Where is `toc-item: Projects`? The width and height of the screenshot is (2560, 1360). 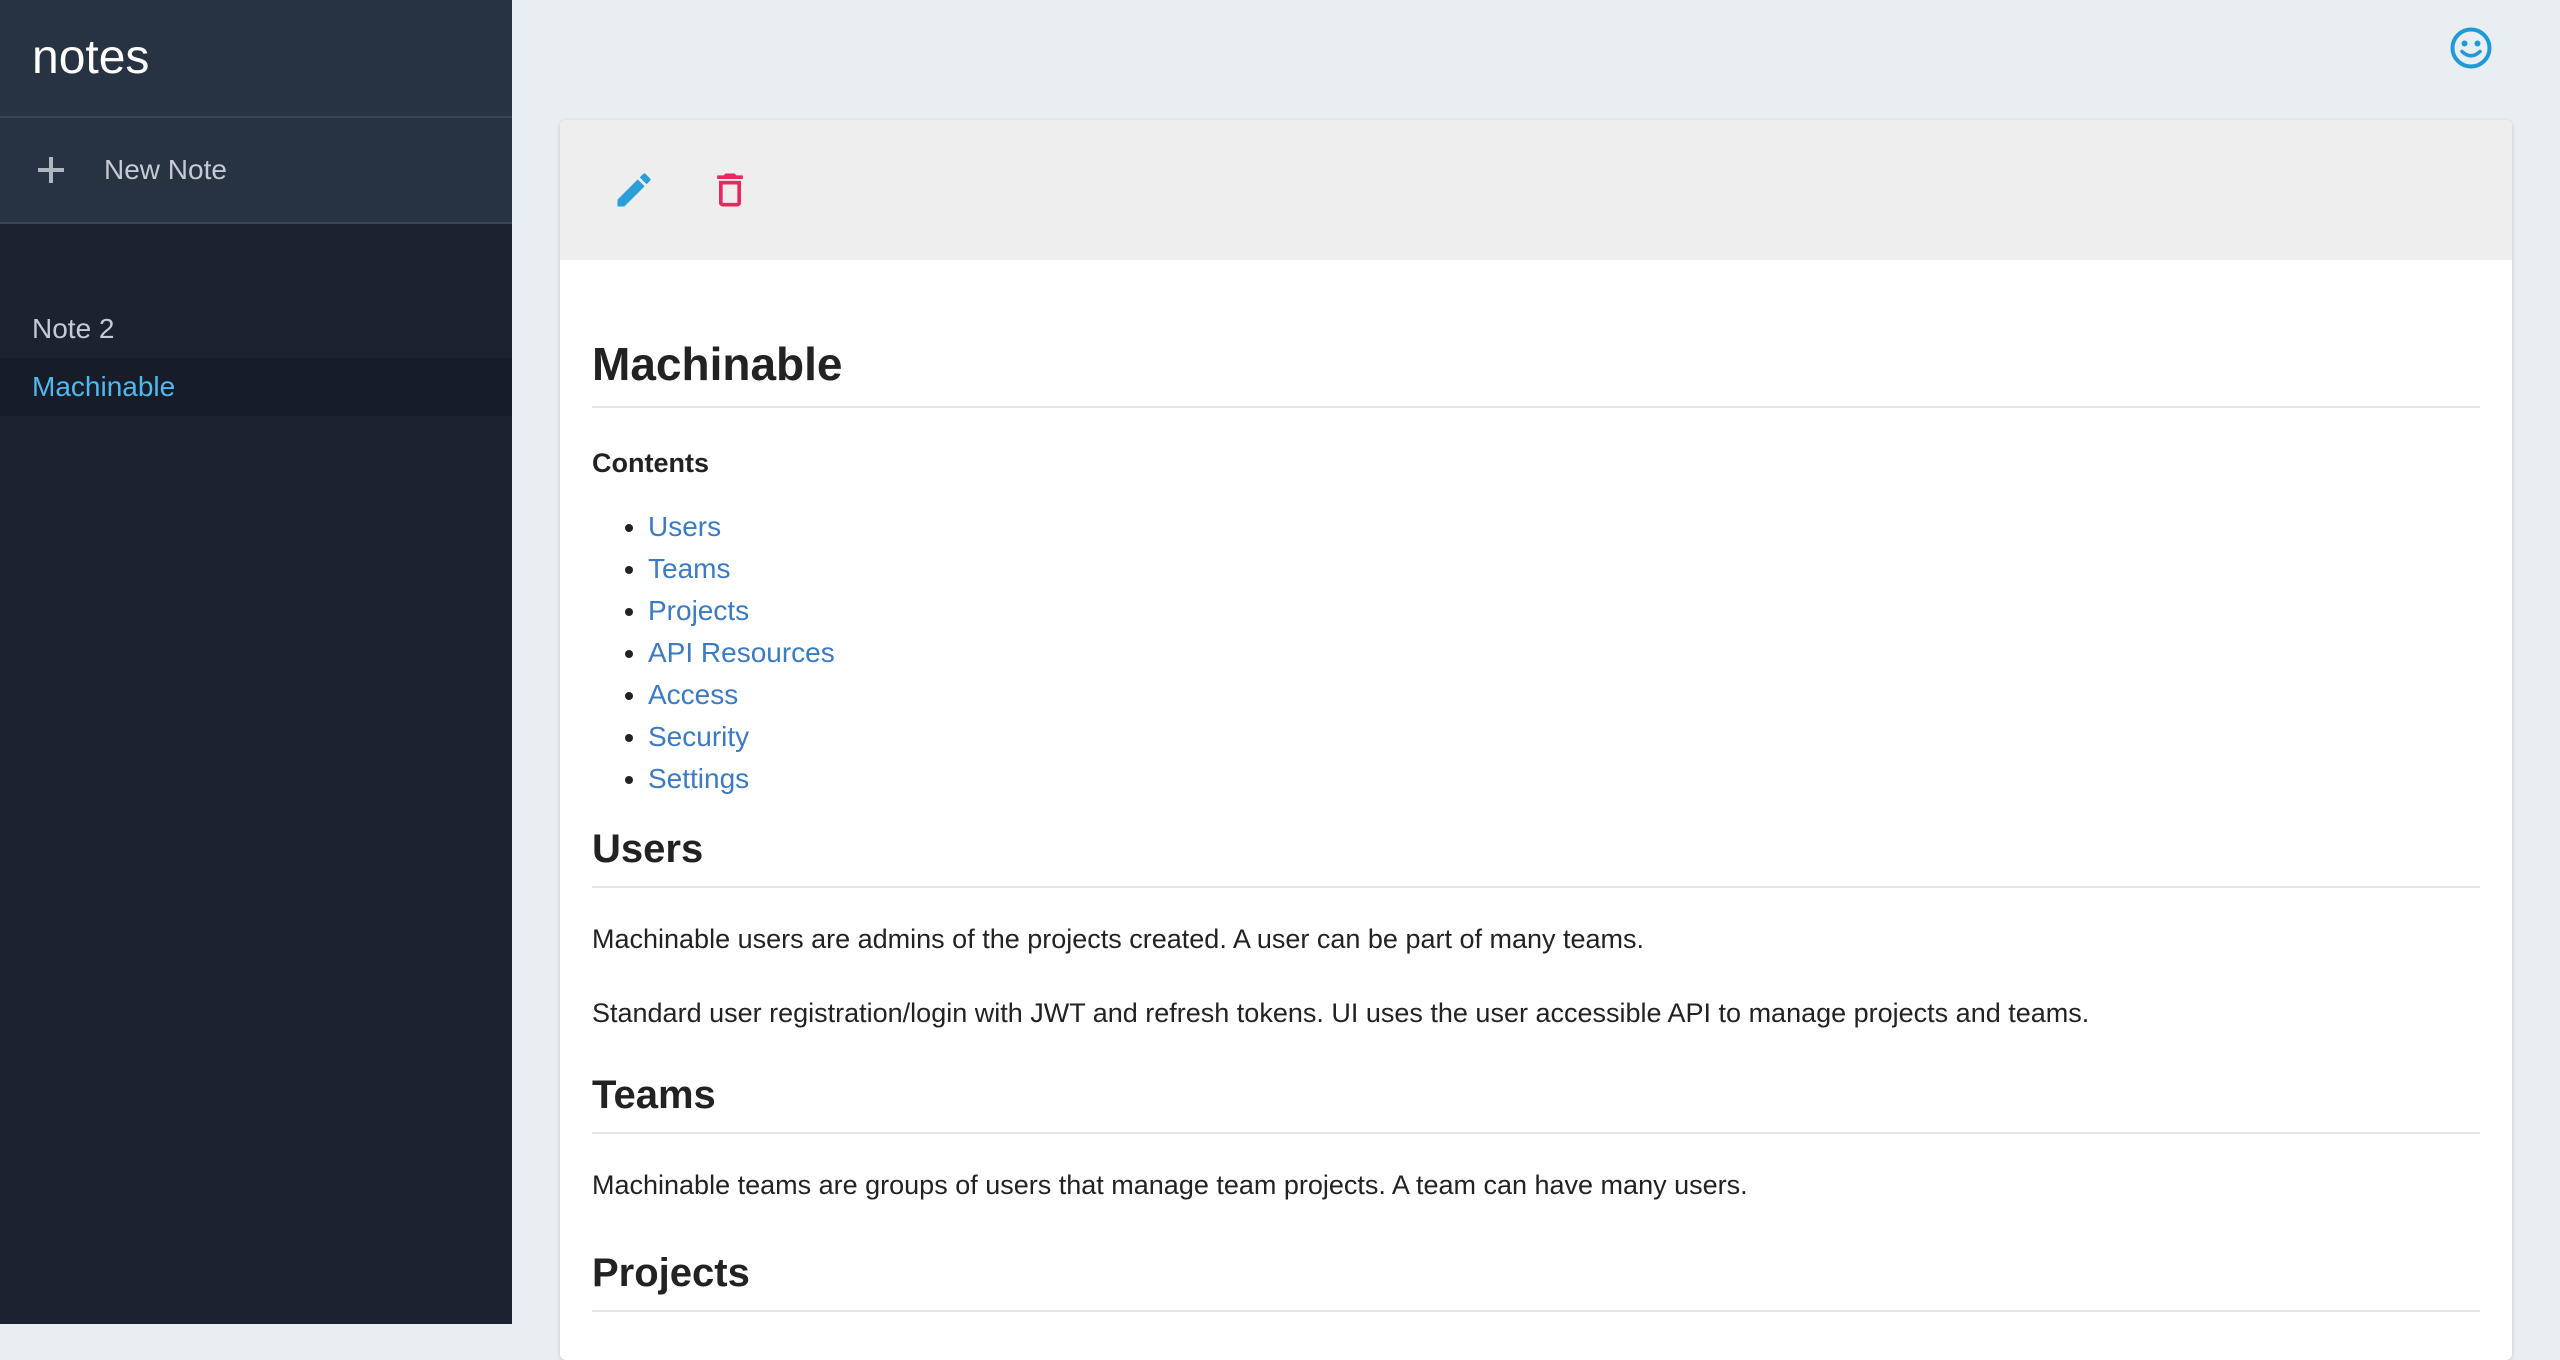
toc-item: Projects is located at coordinates (1564, 611).